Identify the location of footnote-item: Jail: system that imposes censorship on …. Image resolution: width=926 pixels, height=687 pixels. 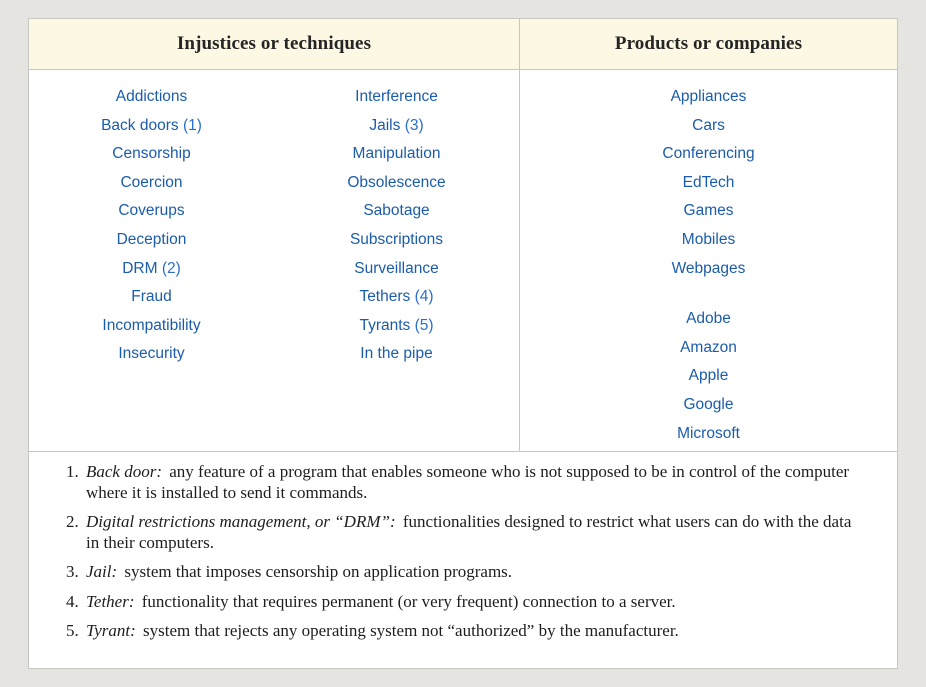
(475, 572).